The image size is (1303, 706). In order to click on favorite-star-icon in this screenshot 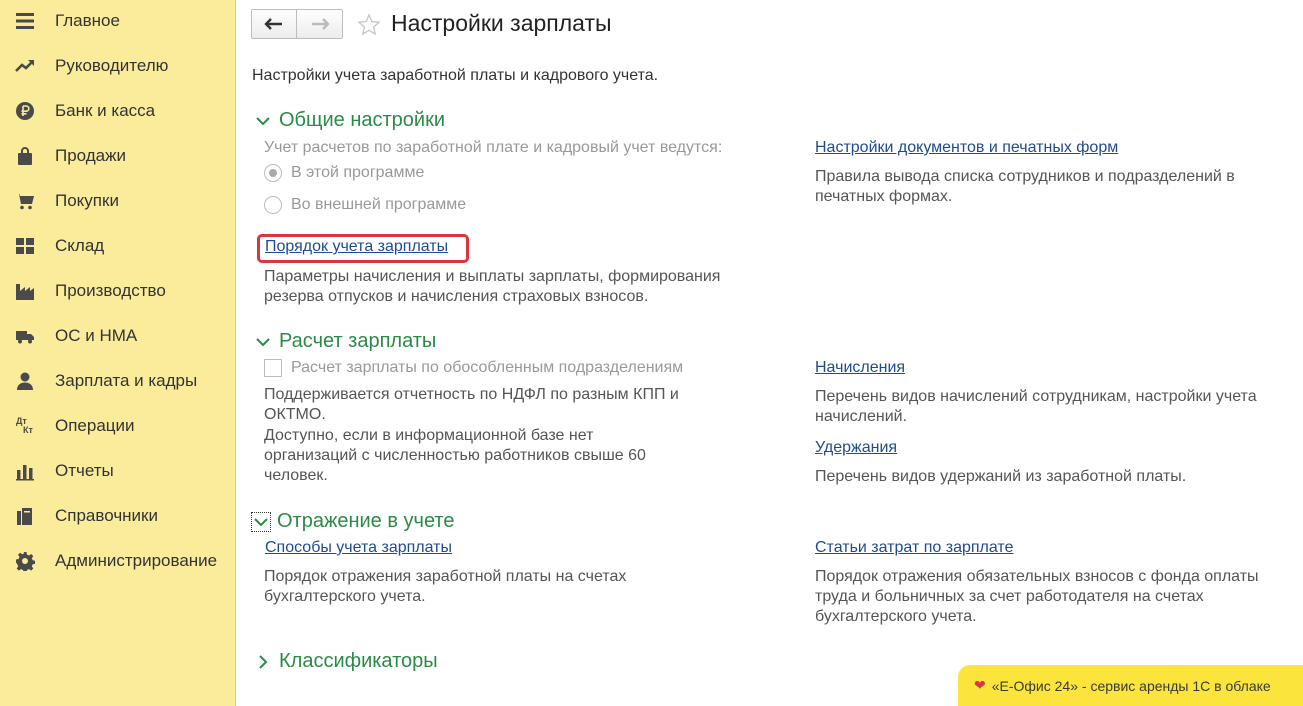, I will do `click(369, 25)`.